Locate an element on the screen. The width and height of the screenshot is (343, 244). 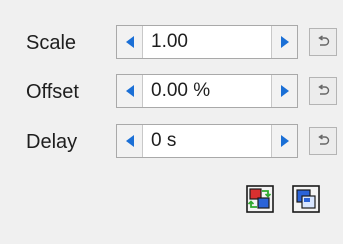
offset-reset-button is located at coordinates (323, 91).